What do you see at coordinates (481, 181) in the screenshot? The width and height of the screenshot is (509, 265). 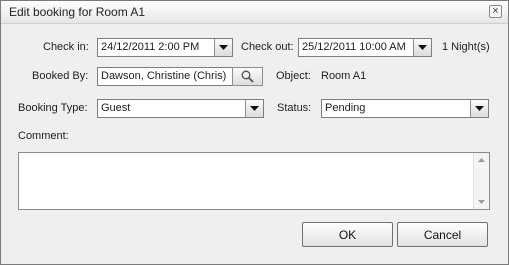 I see `comment-scrollbar` at bounding box center [481, 181].